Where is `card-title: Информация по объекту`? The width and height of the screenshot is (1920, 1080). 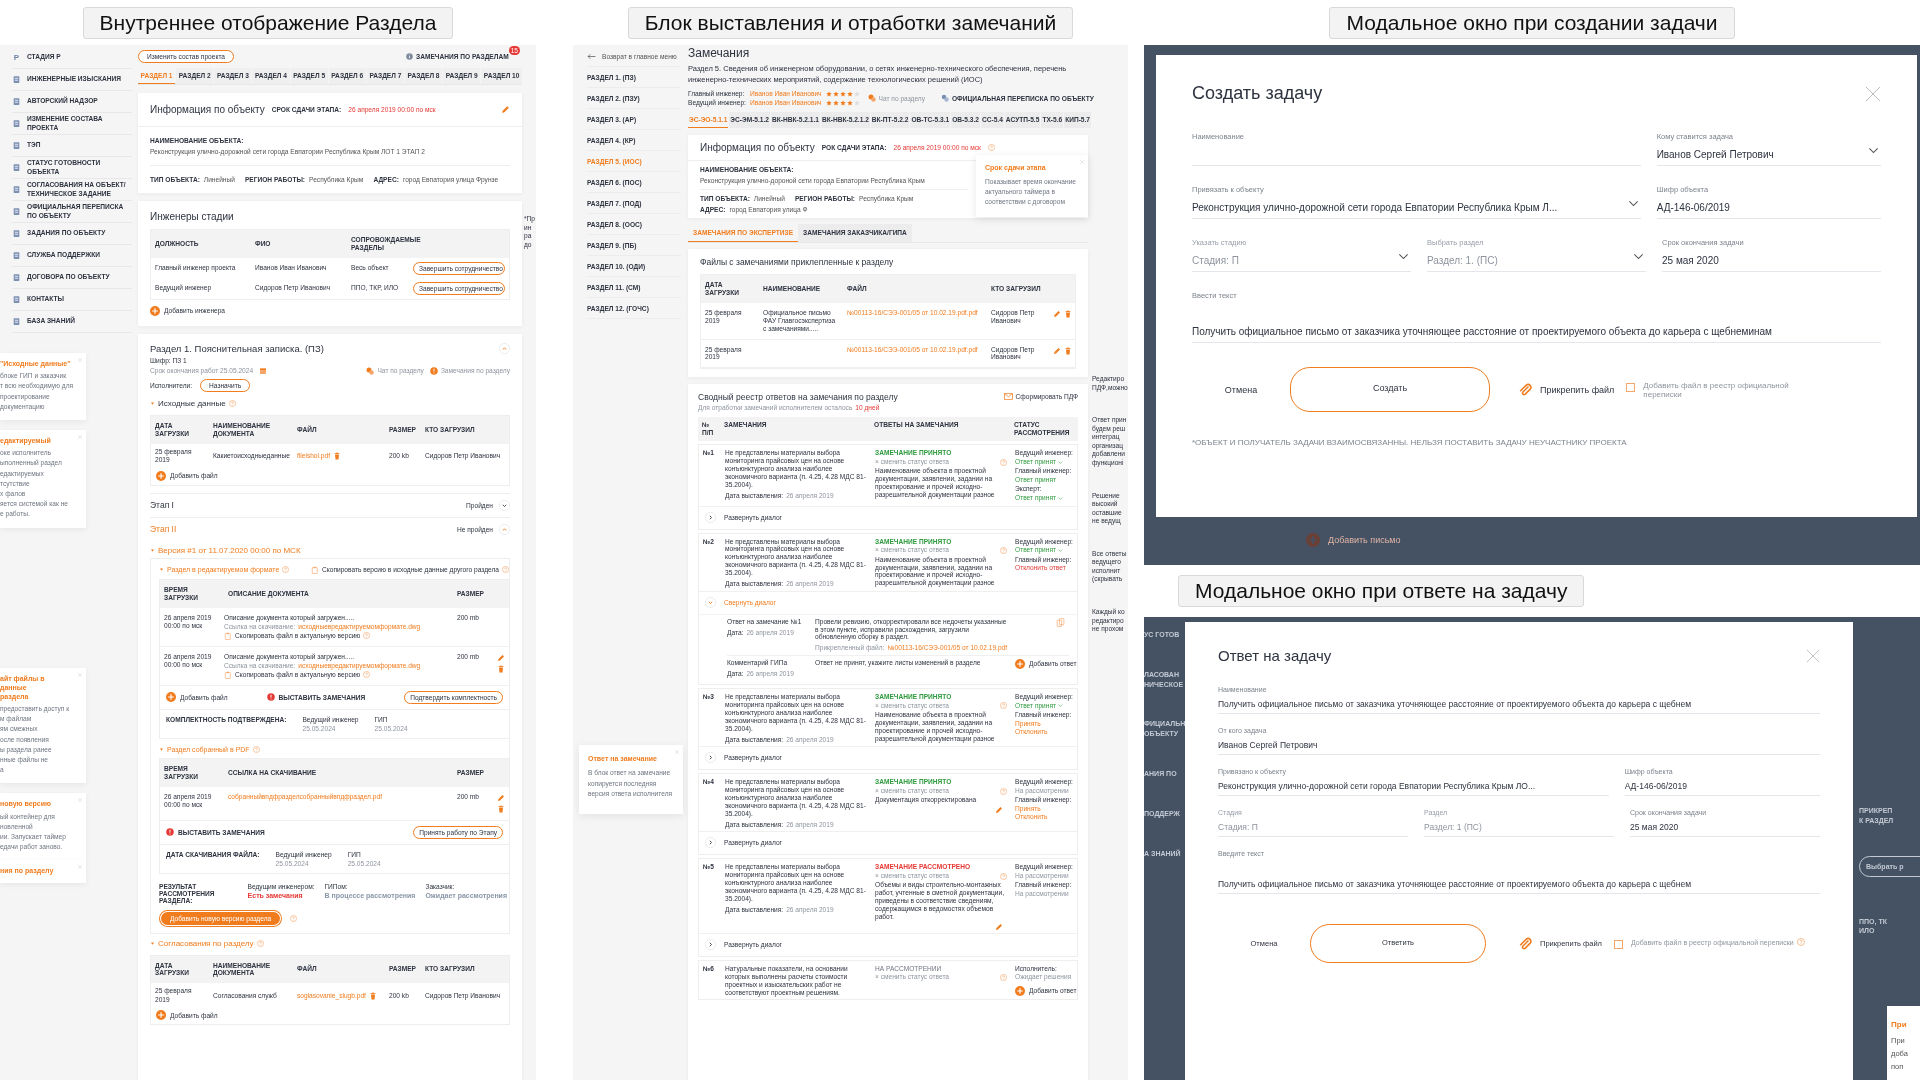
card-title: Информация по объекту is located at coordinates (757, 147).